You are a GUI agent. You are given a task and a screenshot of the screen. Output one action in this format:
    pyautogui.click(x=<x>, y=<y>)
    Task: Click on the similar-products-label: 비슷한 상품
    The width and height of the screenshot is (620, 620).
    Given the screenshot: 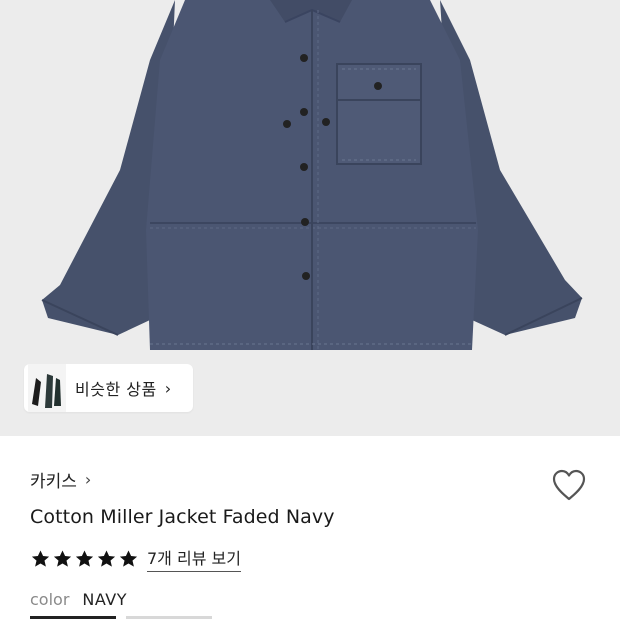 What is the action you would take?
    pyautogui.click(x=116, y=389)
    